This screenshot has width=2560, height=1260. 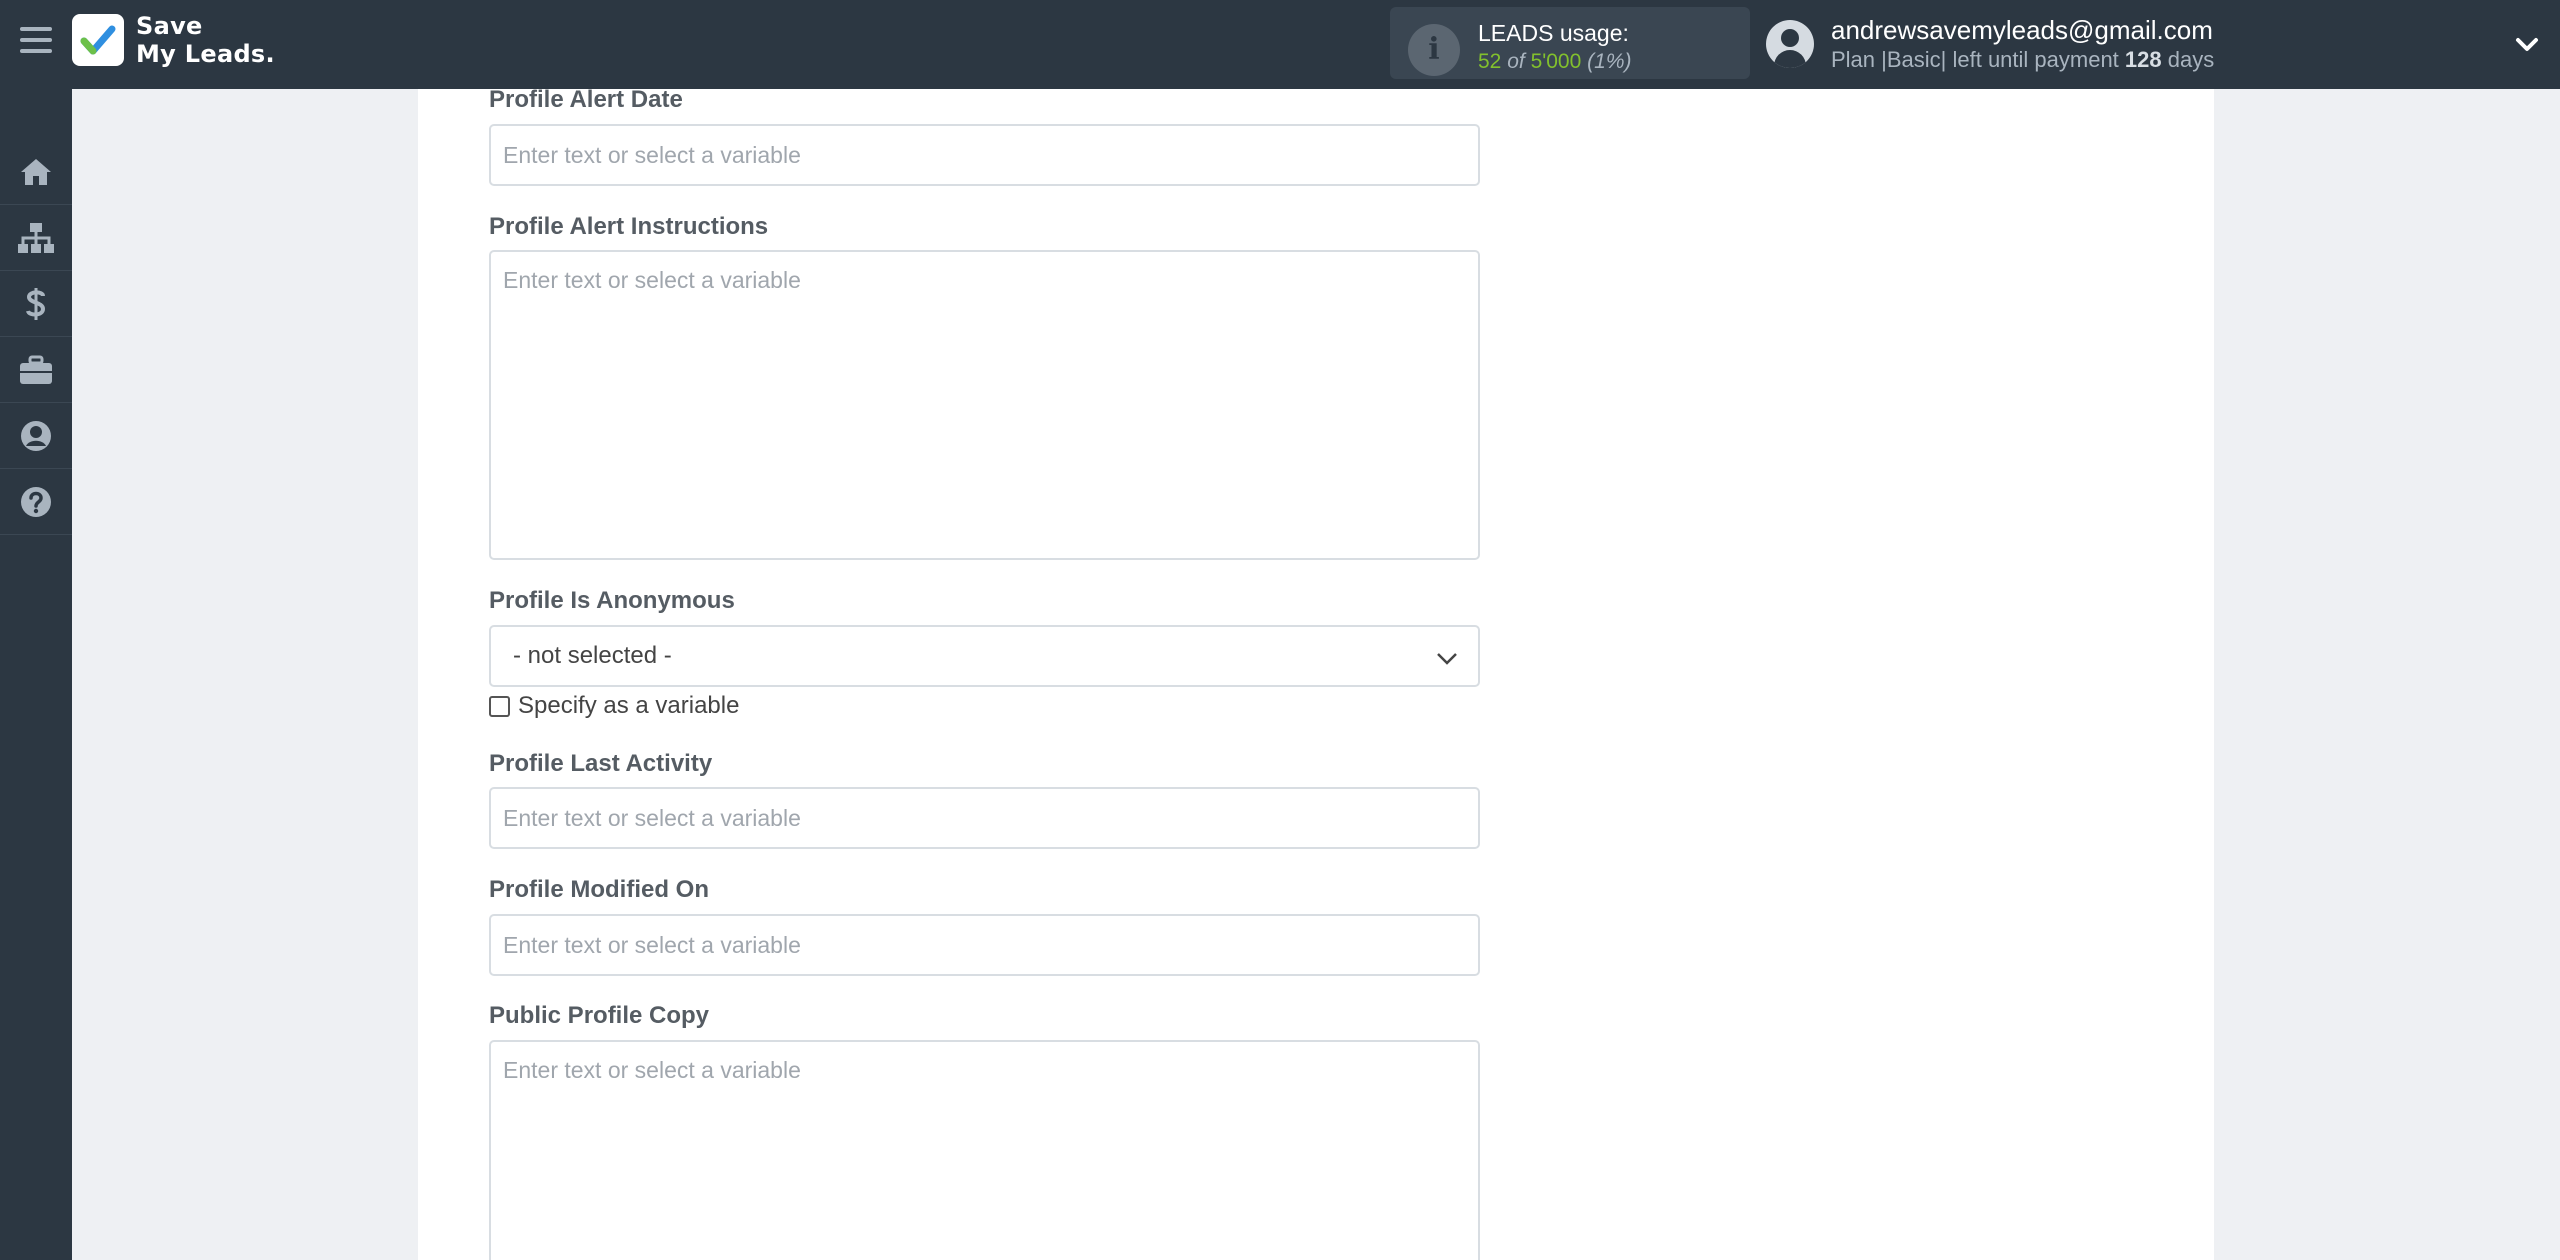 I want to click on sidebar-item-billing, so click(x=36, y=304).